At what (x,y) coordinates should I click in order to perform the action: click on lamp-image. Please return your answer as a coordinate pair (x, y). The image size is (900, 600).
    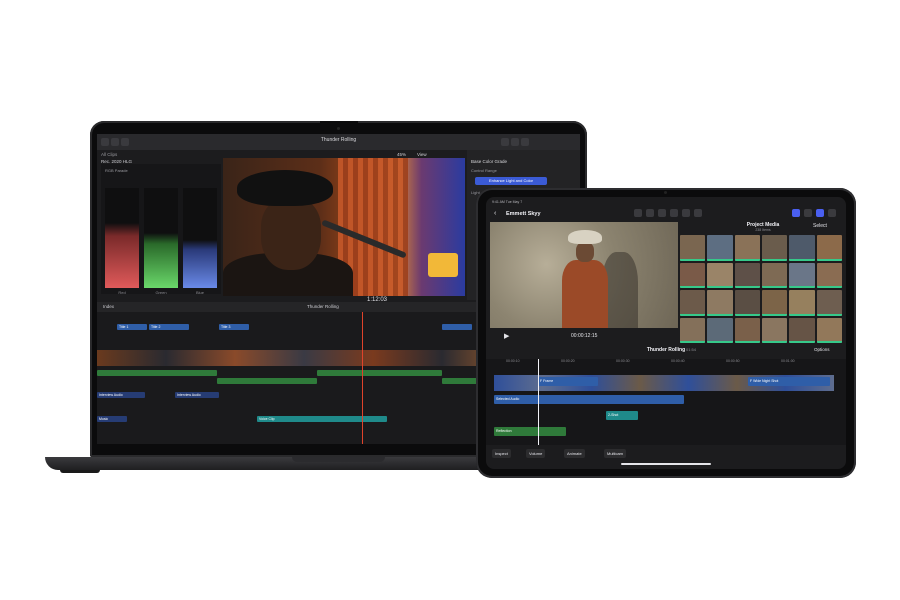
    Looking at the image, I should click on (443, 265).